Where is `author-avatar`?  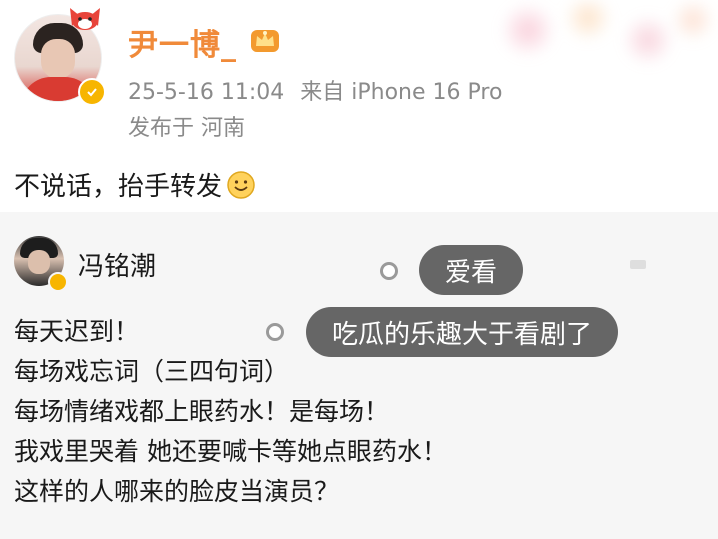
author-avatar is located at coordinates (60, 57).